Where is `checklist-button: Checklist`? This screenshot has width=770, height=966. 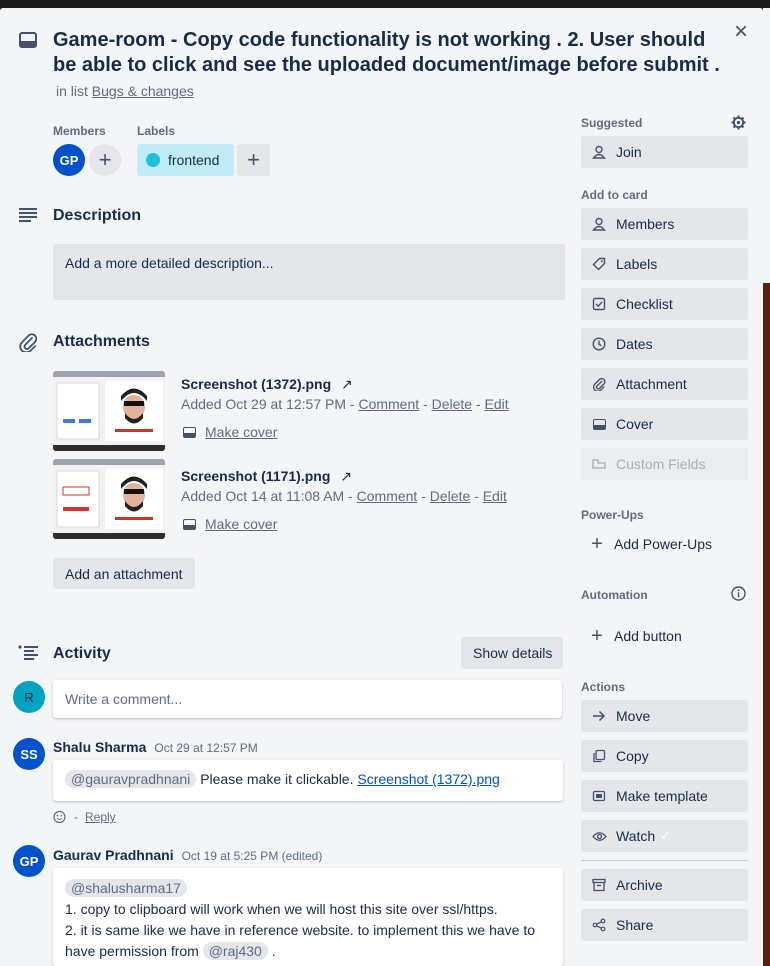 checklist-button: Checklist is located at coordinates (664, 304).